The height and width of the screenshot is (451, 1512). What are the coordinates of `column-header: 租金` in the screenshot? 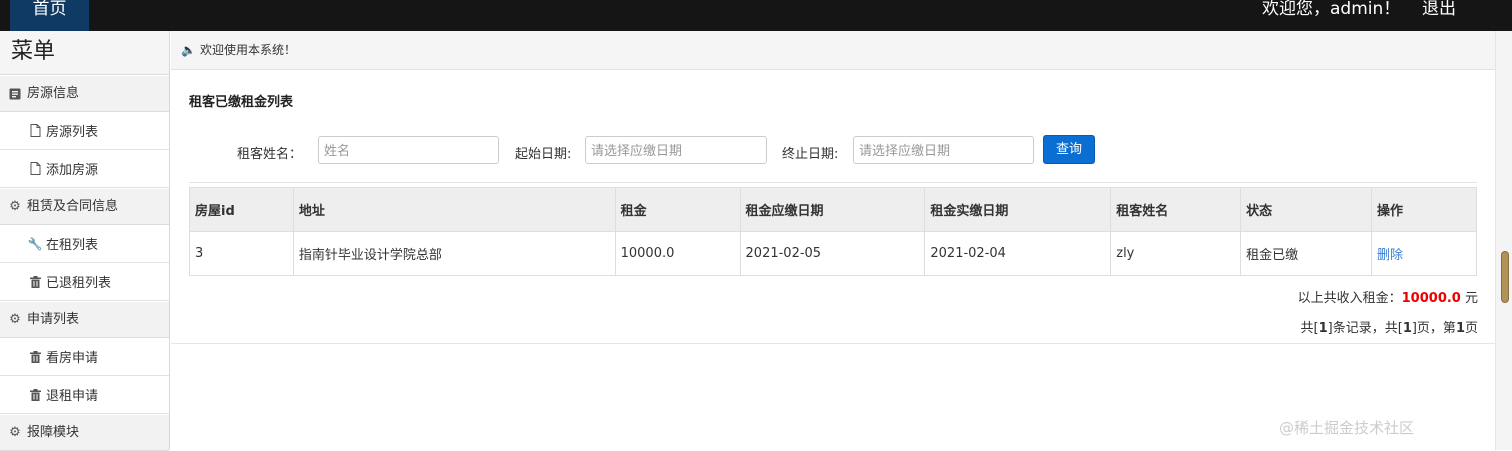 It's located at (677, 209).